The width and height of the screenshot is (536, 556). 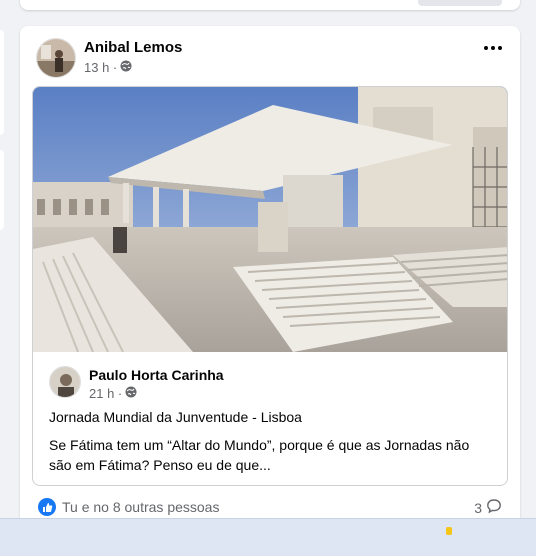 I want to click on author-name: Anibal Lemos, so click(x=133, y=47).